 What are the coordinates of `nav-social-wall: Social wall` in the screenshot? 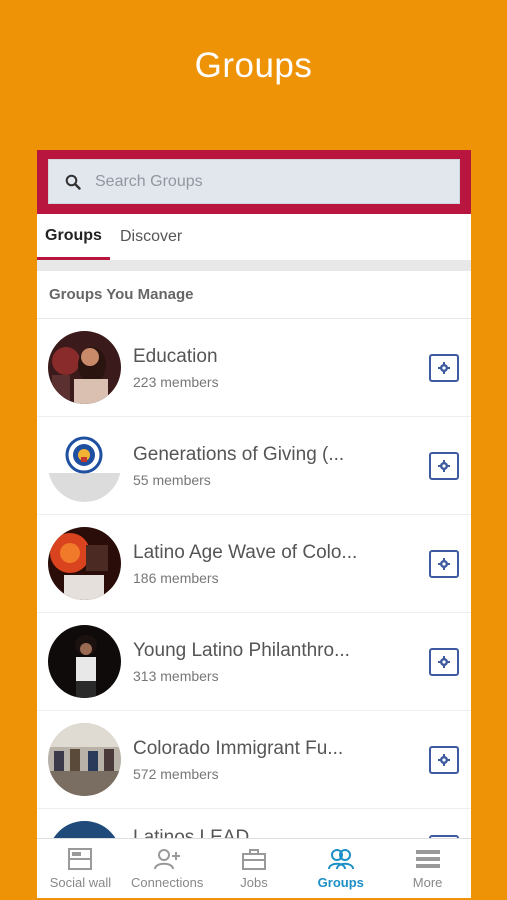 It's located at (80, 868).